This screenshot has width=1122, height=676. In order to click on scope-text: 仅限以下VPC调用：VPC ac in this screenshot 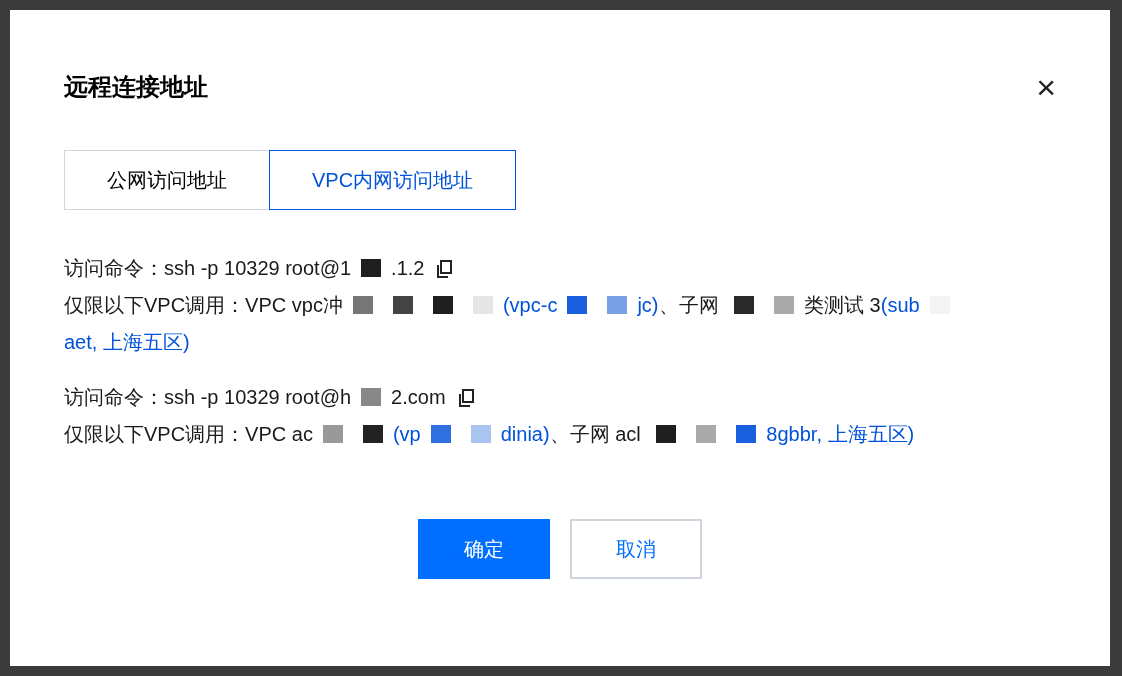, I will do `click(188, 434)`.